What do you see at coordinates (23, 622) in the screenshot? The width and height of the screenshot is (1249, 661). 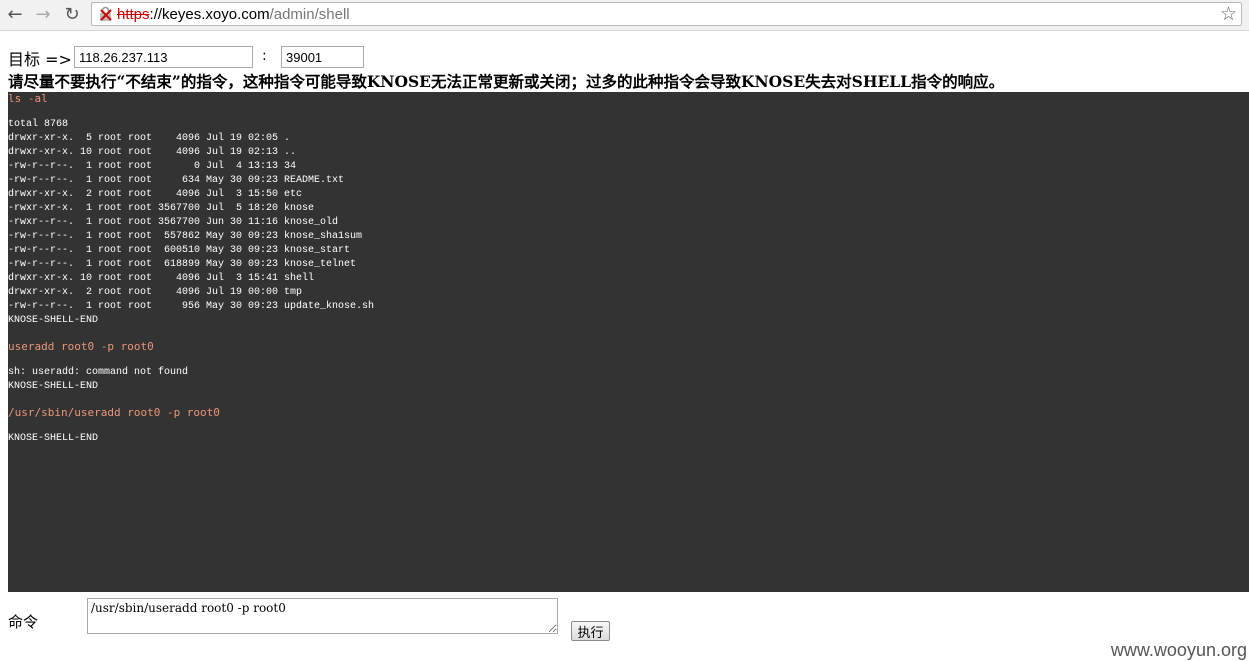 I see `command-label: 命令` at bounding box center [23, 622].